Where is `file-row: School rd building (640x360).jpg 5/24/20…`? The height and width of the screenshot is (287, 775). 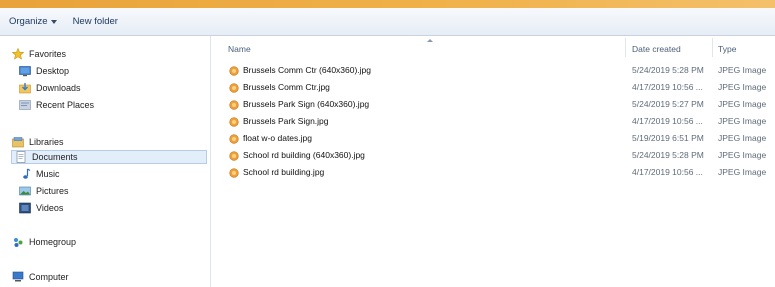
file-row: School rd building (640x360).jpg 5/24/20… is located at coordinates (493, 155).